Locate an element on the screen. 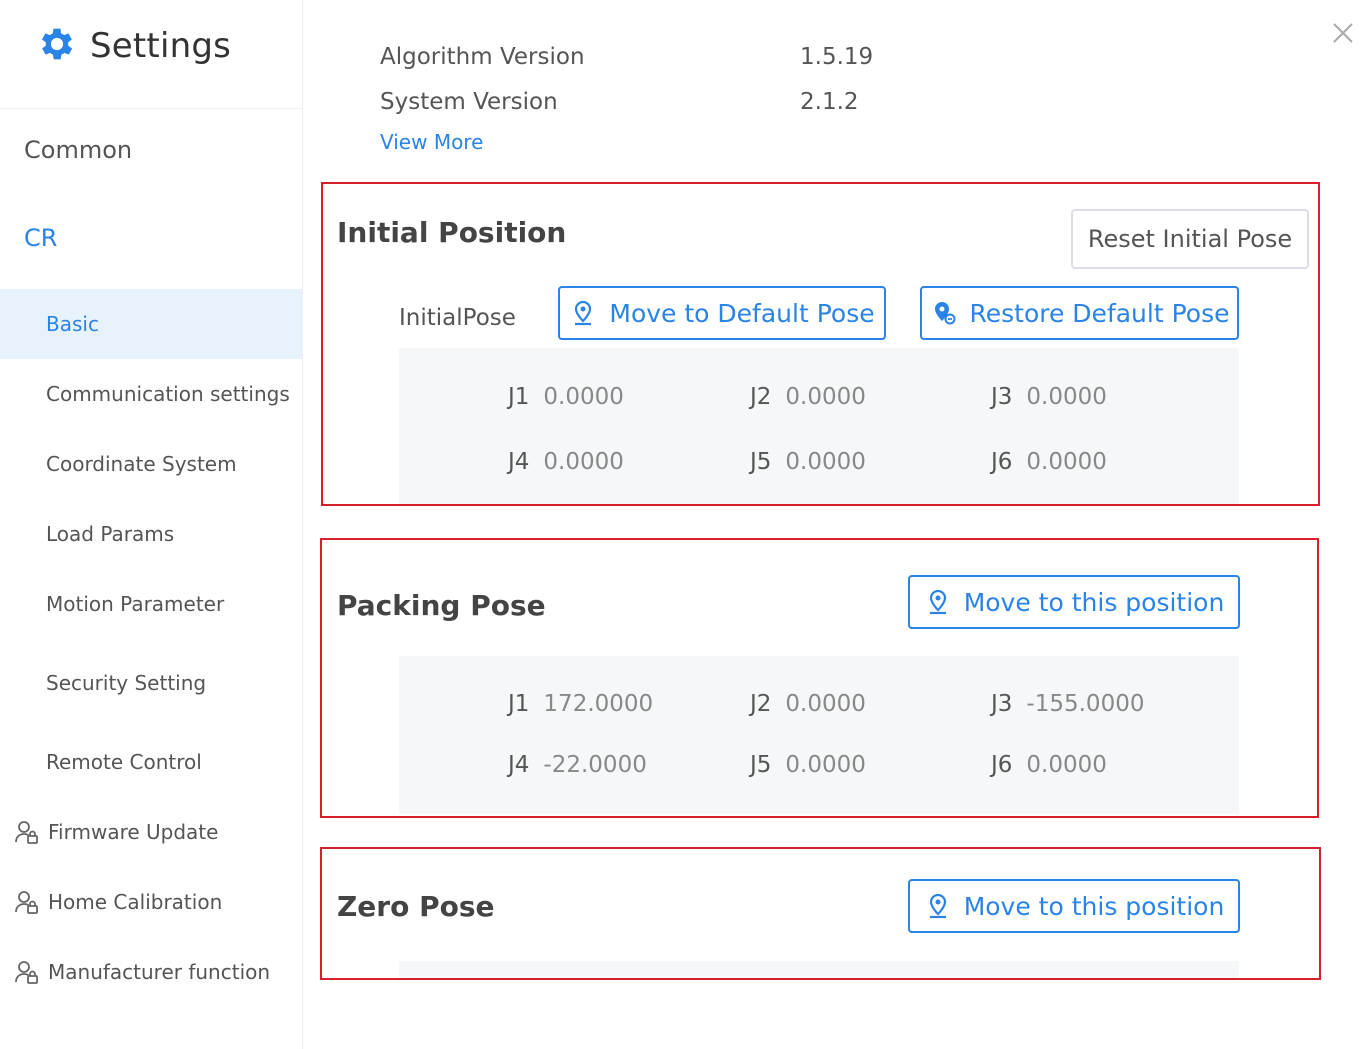  sidebar-item-security: Security Setting is located at coordinates (151, 683).